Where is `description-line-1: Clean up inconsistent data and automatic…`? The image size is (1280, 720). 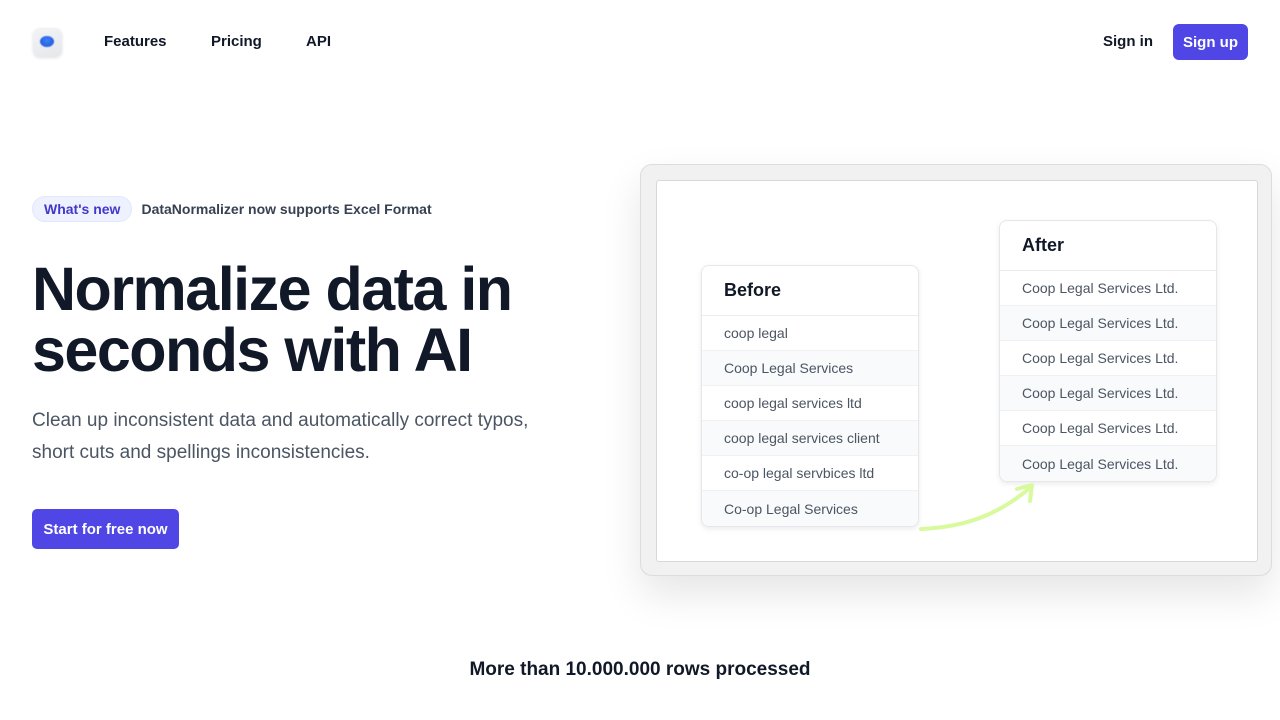 description-line-1: Clean up inconsistent data and automatic… is located at coordinates (280, 420).